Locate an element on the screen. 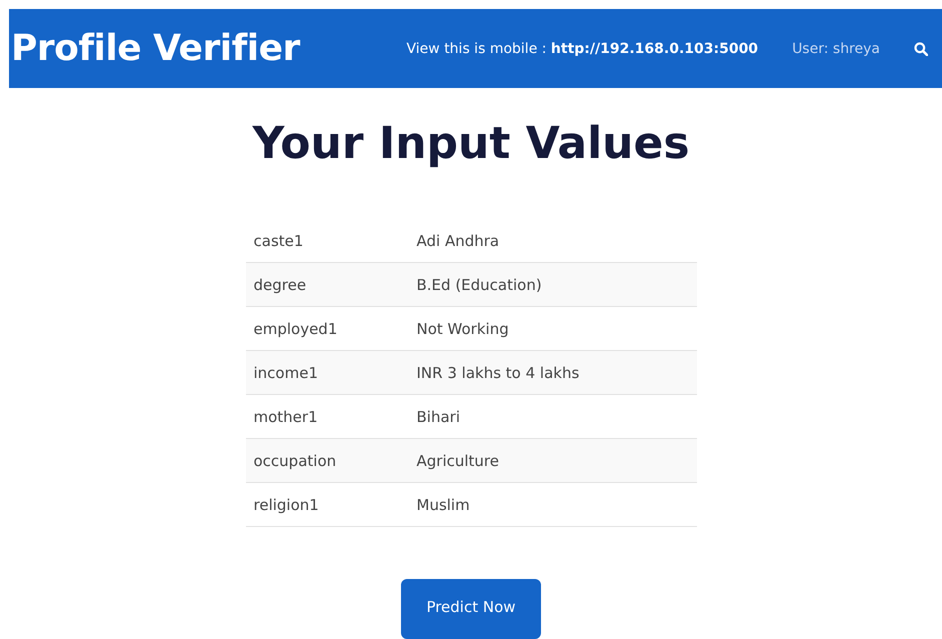  mobile-link-text: View this is mobile : http://192.168.0.103:5000 is located at coordinates (582, 48).